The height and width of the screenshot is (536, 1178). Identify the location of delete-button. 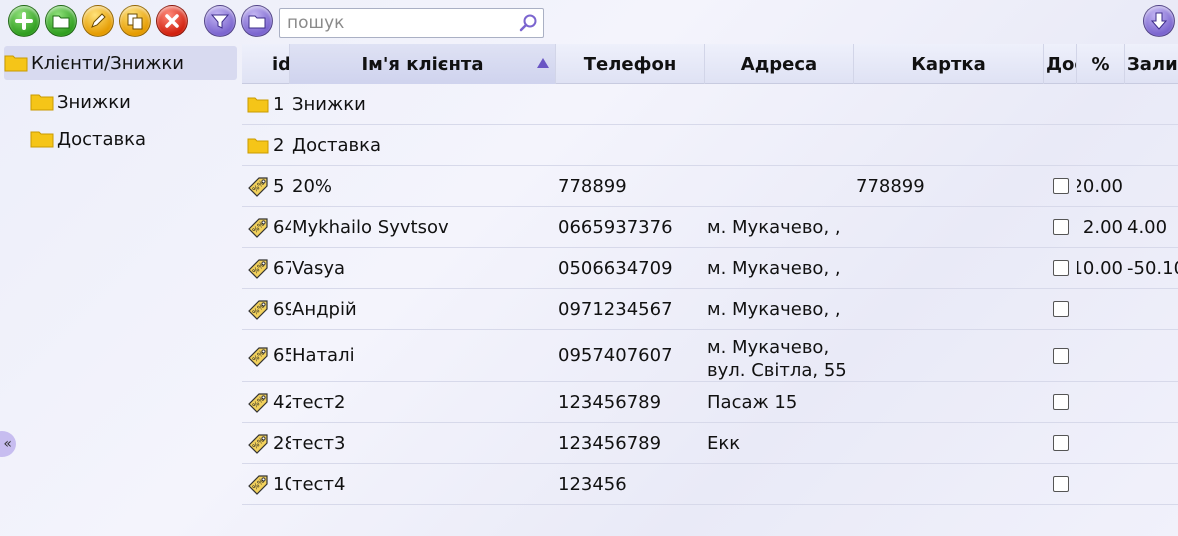
(172, 21).